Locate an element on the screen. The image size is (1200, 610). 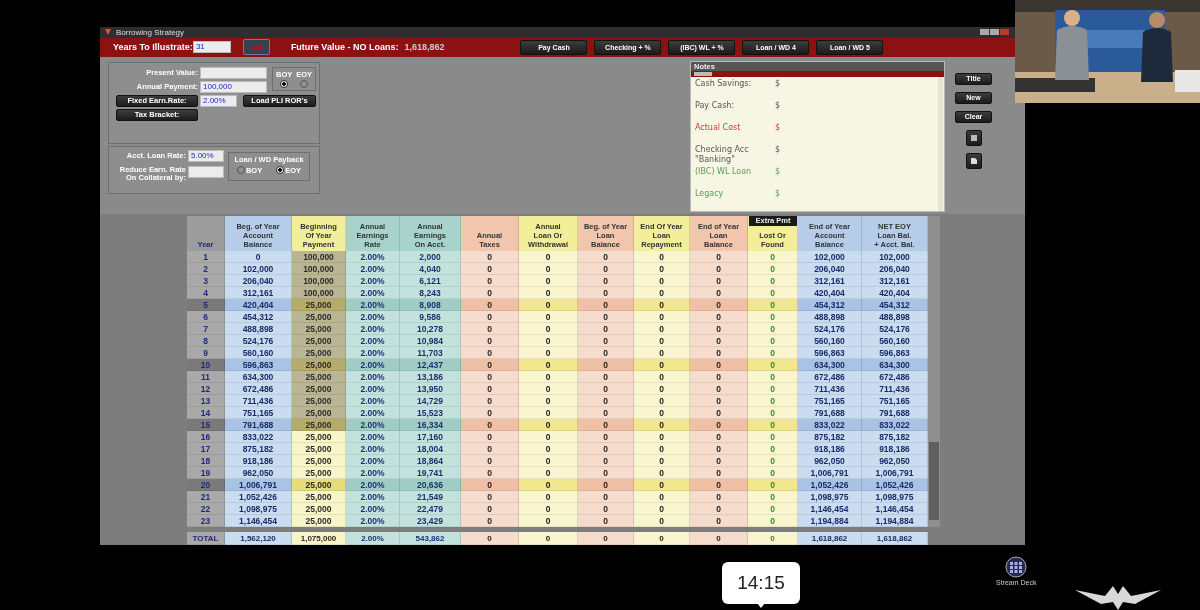
table-cell: 711,436 is located at coordinates (258, 401).